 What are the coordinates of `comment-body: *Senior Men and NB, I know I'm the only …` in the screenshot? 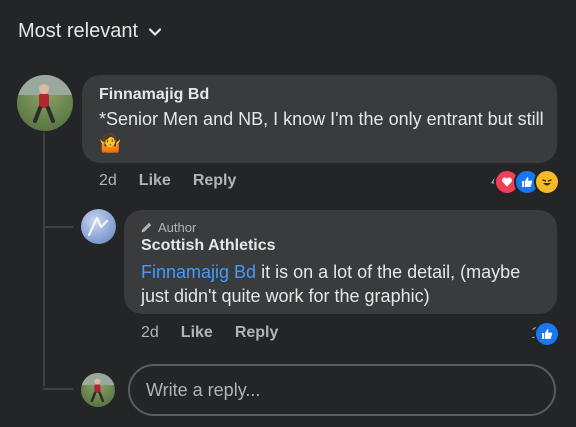 It's located at (321, 119).